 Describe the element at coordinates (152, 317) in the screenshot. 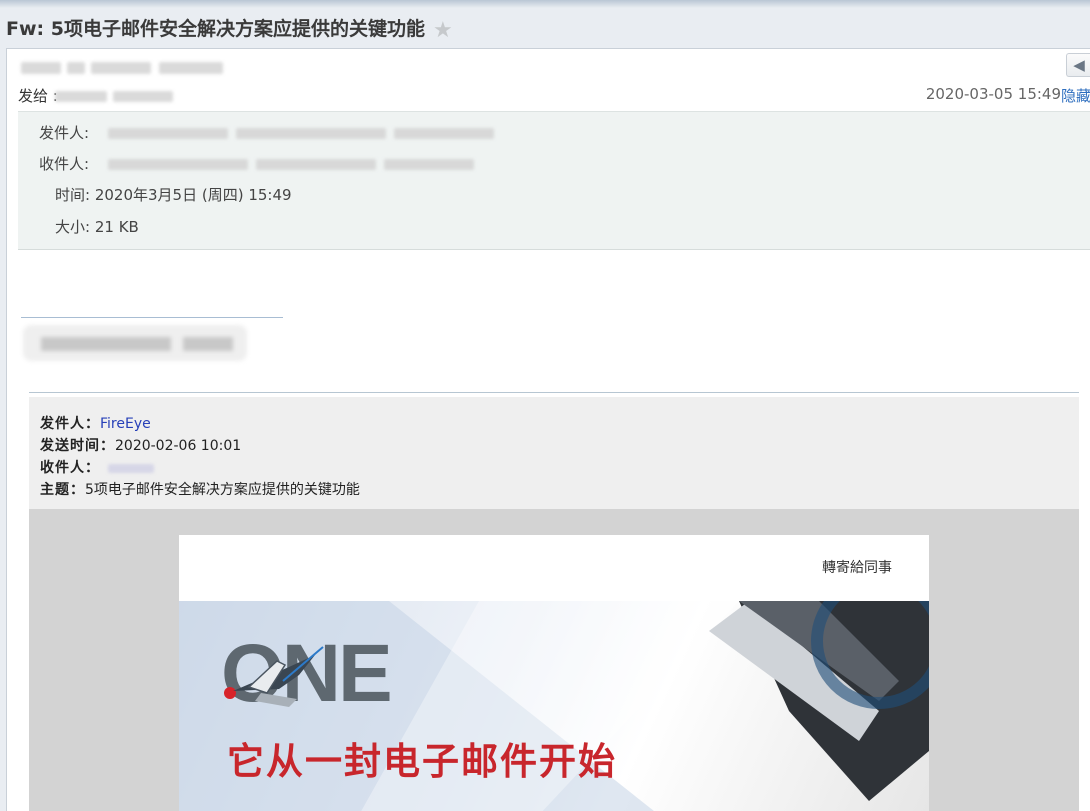

I see `quote-divider` at that location.